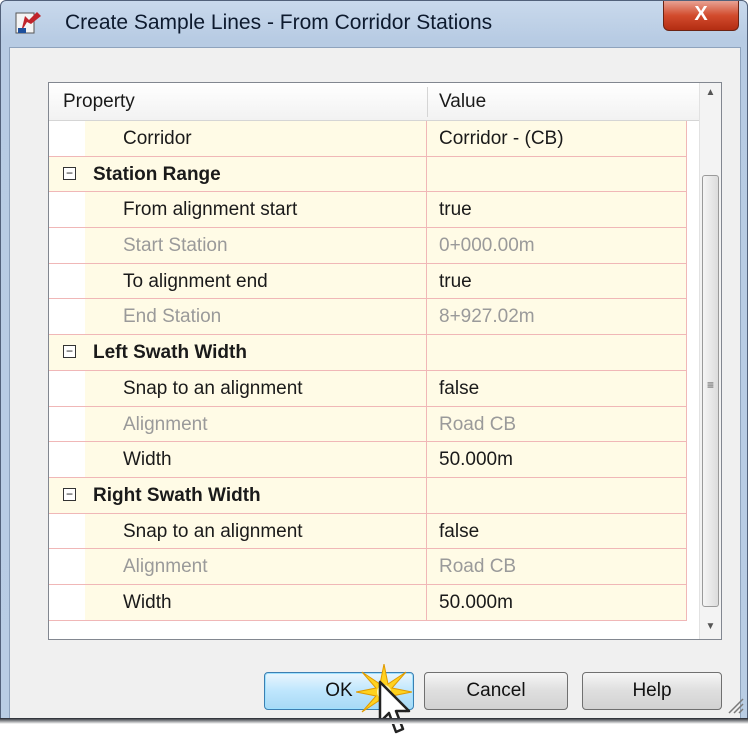  Describe the element at coordinates (557, 138) in the screenshot. I see `property-value: Corridor - (CB)` at that location.